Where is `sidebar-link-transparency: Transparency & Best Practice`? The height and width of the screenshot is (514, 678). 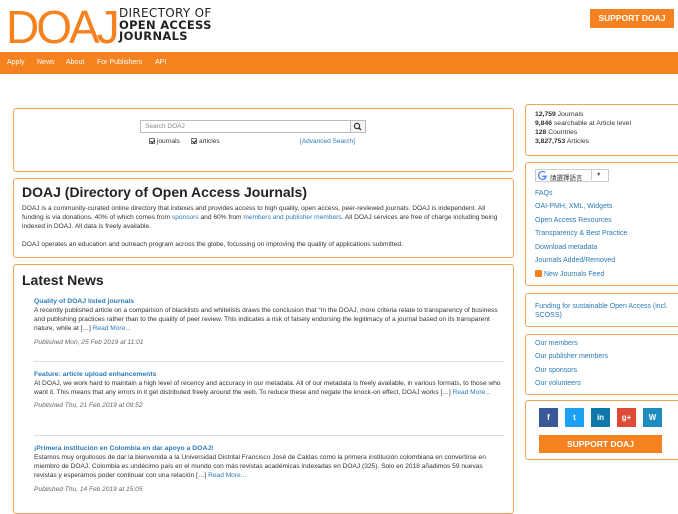 sidebar-link-transparency: Transparency & Best Practice is located at coordinates (581, 233).